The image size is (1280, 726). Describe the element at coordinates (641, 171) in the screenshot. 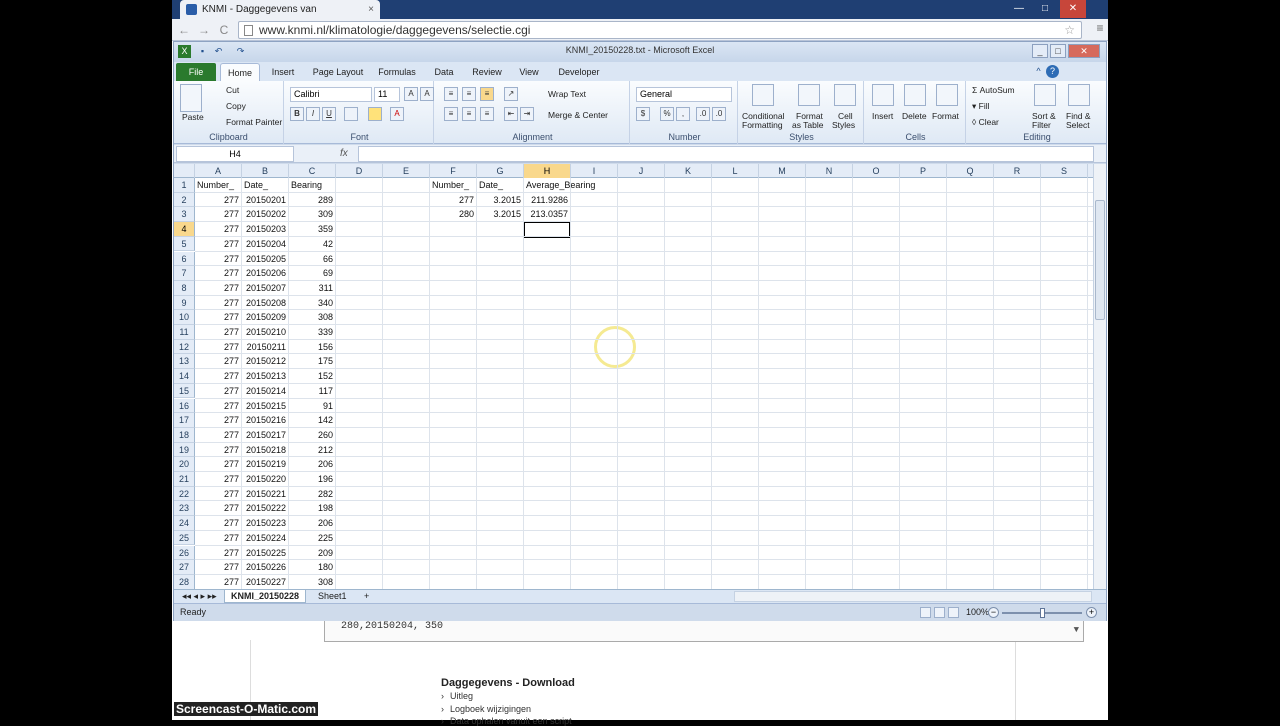

I see `column-header-j: J` at that location.